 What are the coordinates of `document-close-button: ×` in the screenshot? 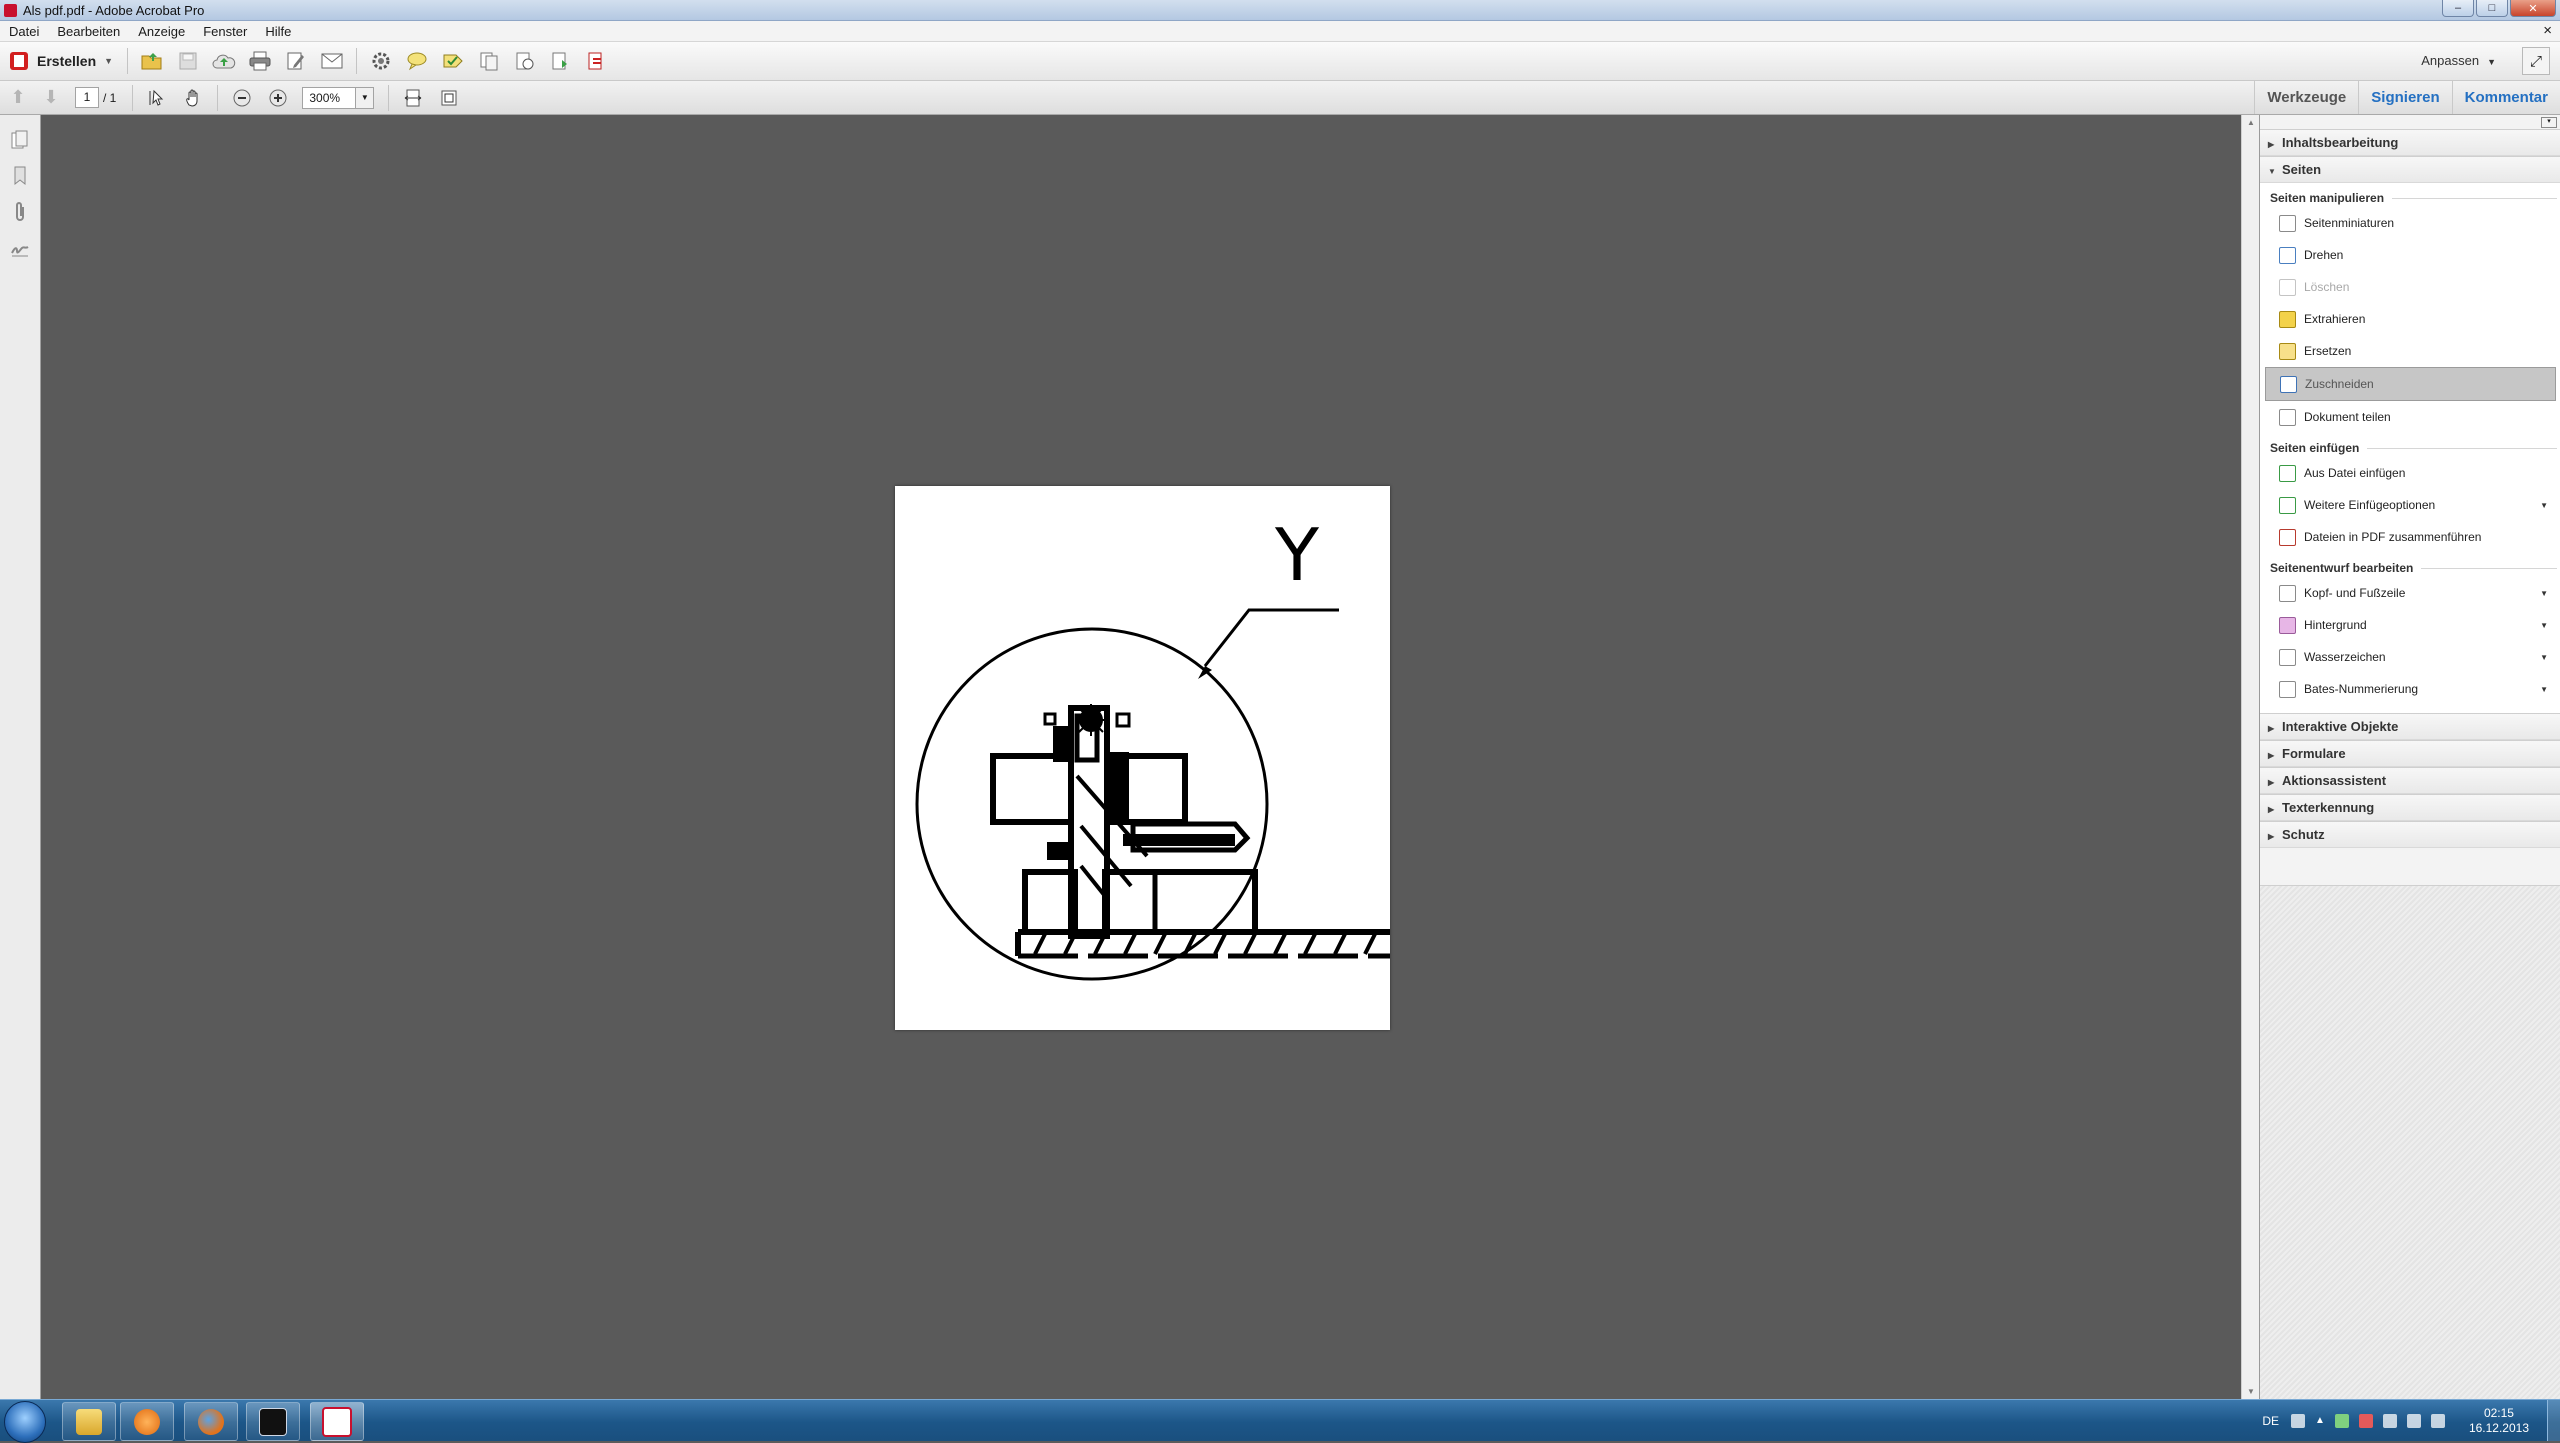 It's located at (2547, 30).